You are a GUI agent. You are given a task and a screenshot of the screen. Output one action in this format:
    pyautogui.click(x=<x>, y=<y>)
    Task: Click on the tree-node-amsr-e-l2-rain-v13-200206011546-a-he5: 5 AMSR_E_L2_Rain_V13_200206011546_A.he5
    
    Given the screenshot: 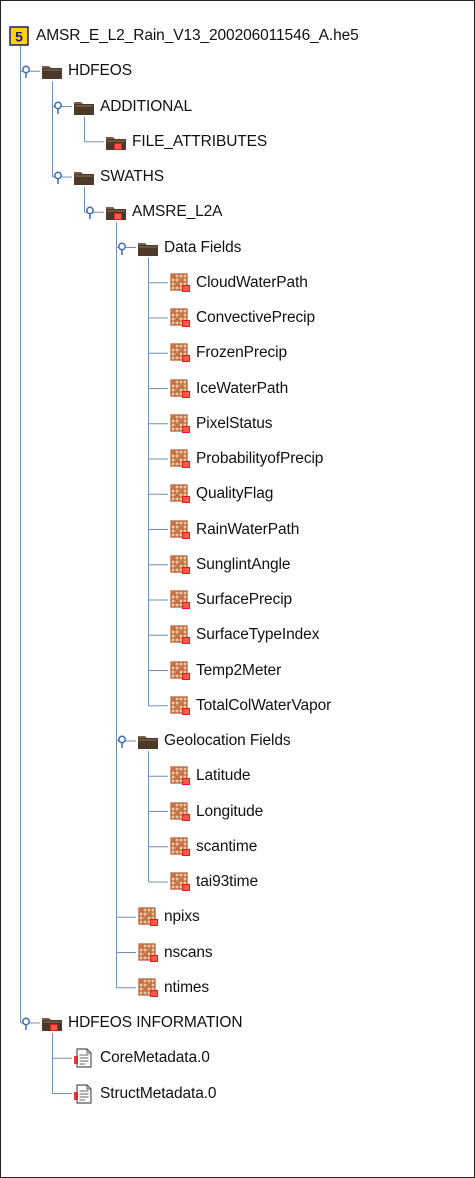 What is the action you would take?
    pyautogui.click(x=184, y=36)
    